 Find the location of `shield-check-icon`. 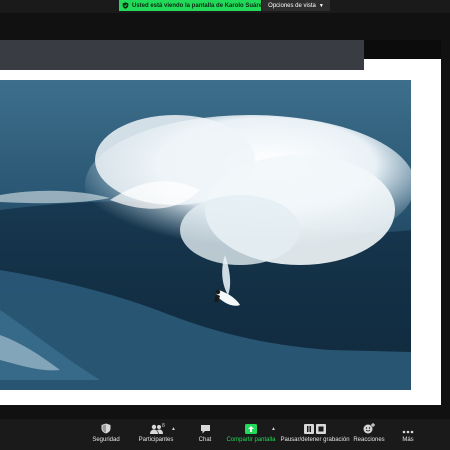

shield-check-icon is located at coordinates (125, 5).